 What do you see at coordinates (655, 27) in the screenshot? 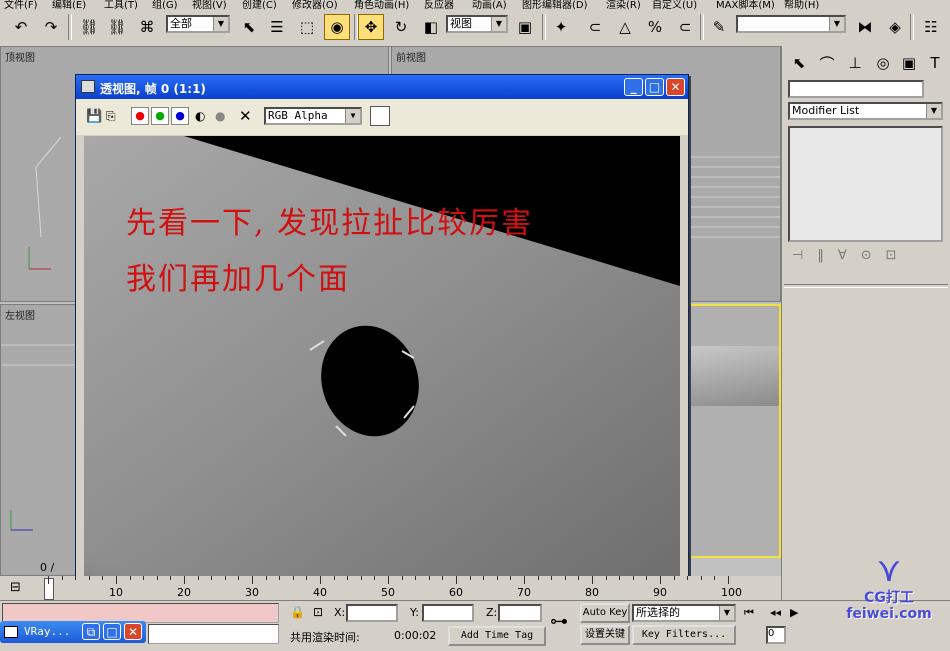
I see `percent-snap-icon: %` at bounding box center [655, 27].